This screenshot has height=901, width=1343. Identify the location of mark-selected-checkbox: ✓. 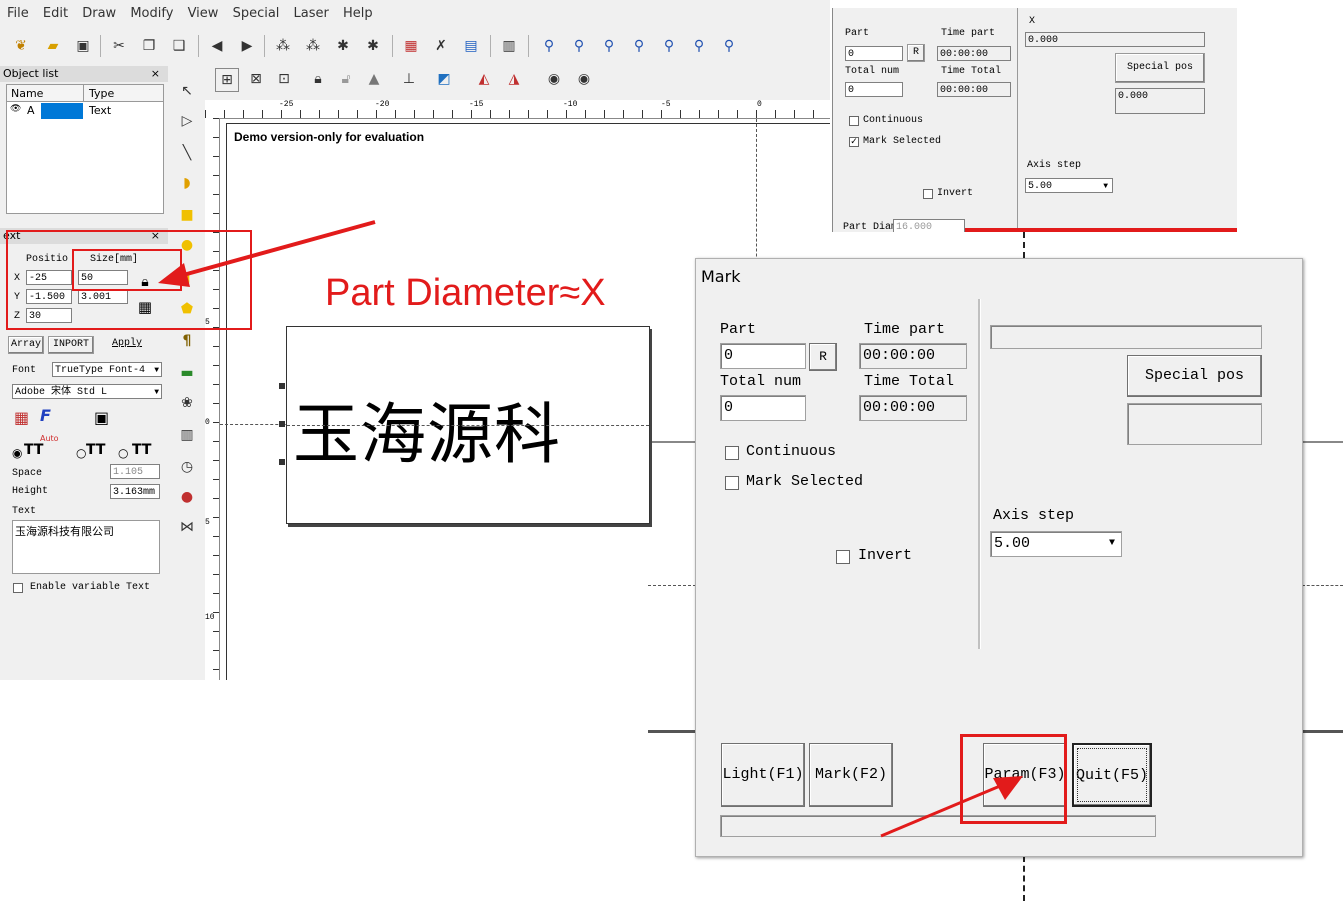
(854, 142).